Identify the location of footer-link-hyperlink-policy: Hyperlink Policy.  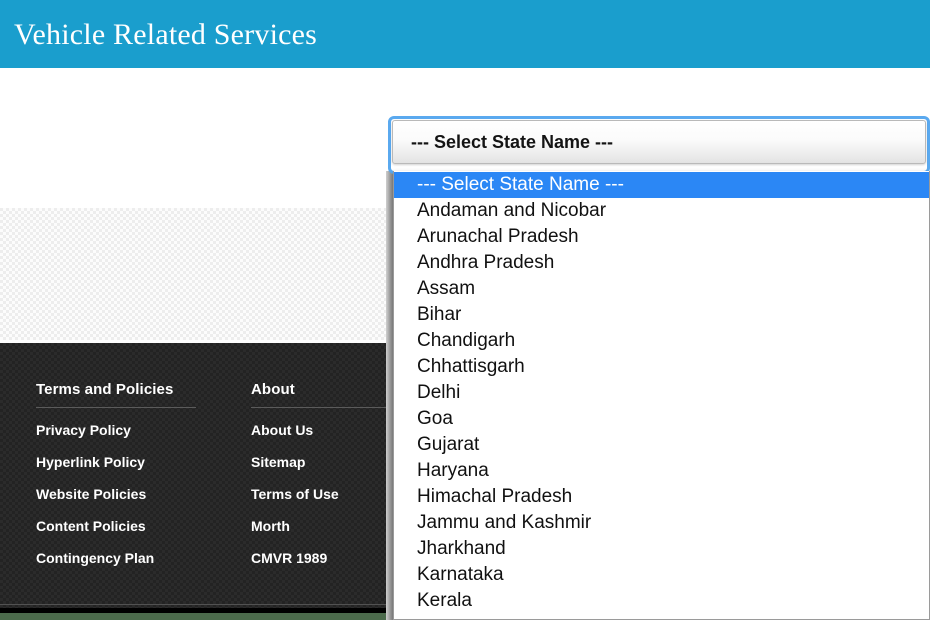
(143, 462).